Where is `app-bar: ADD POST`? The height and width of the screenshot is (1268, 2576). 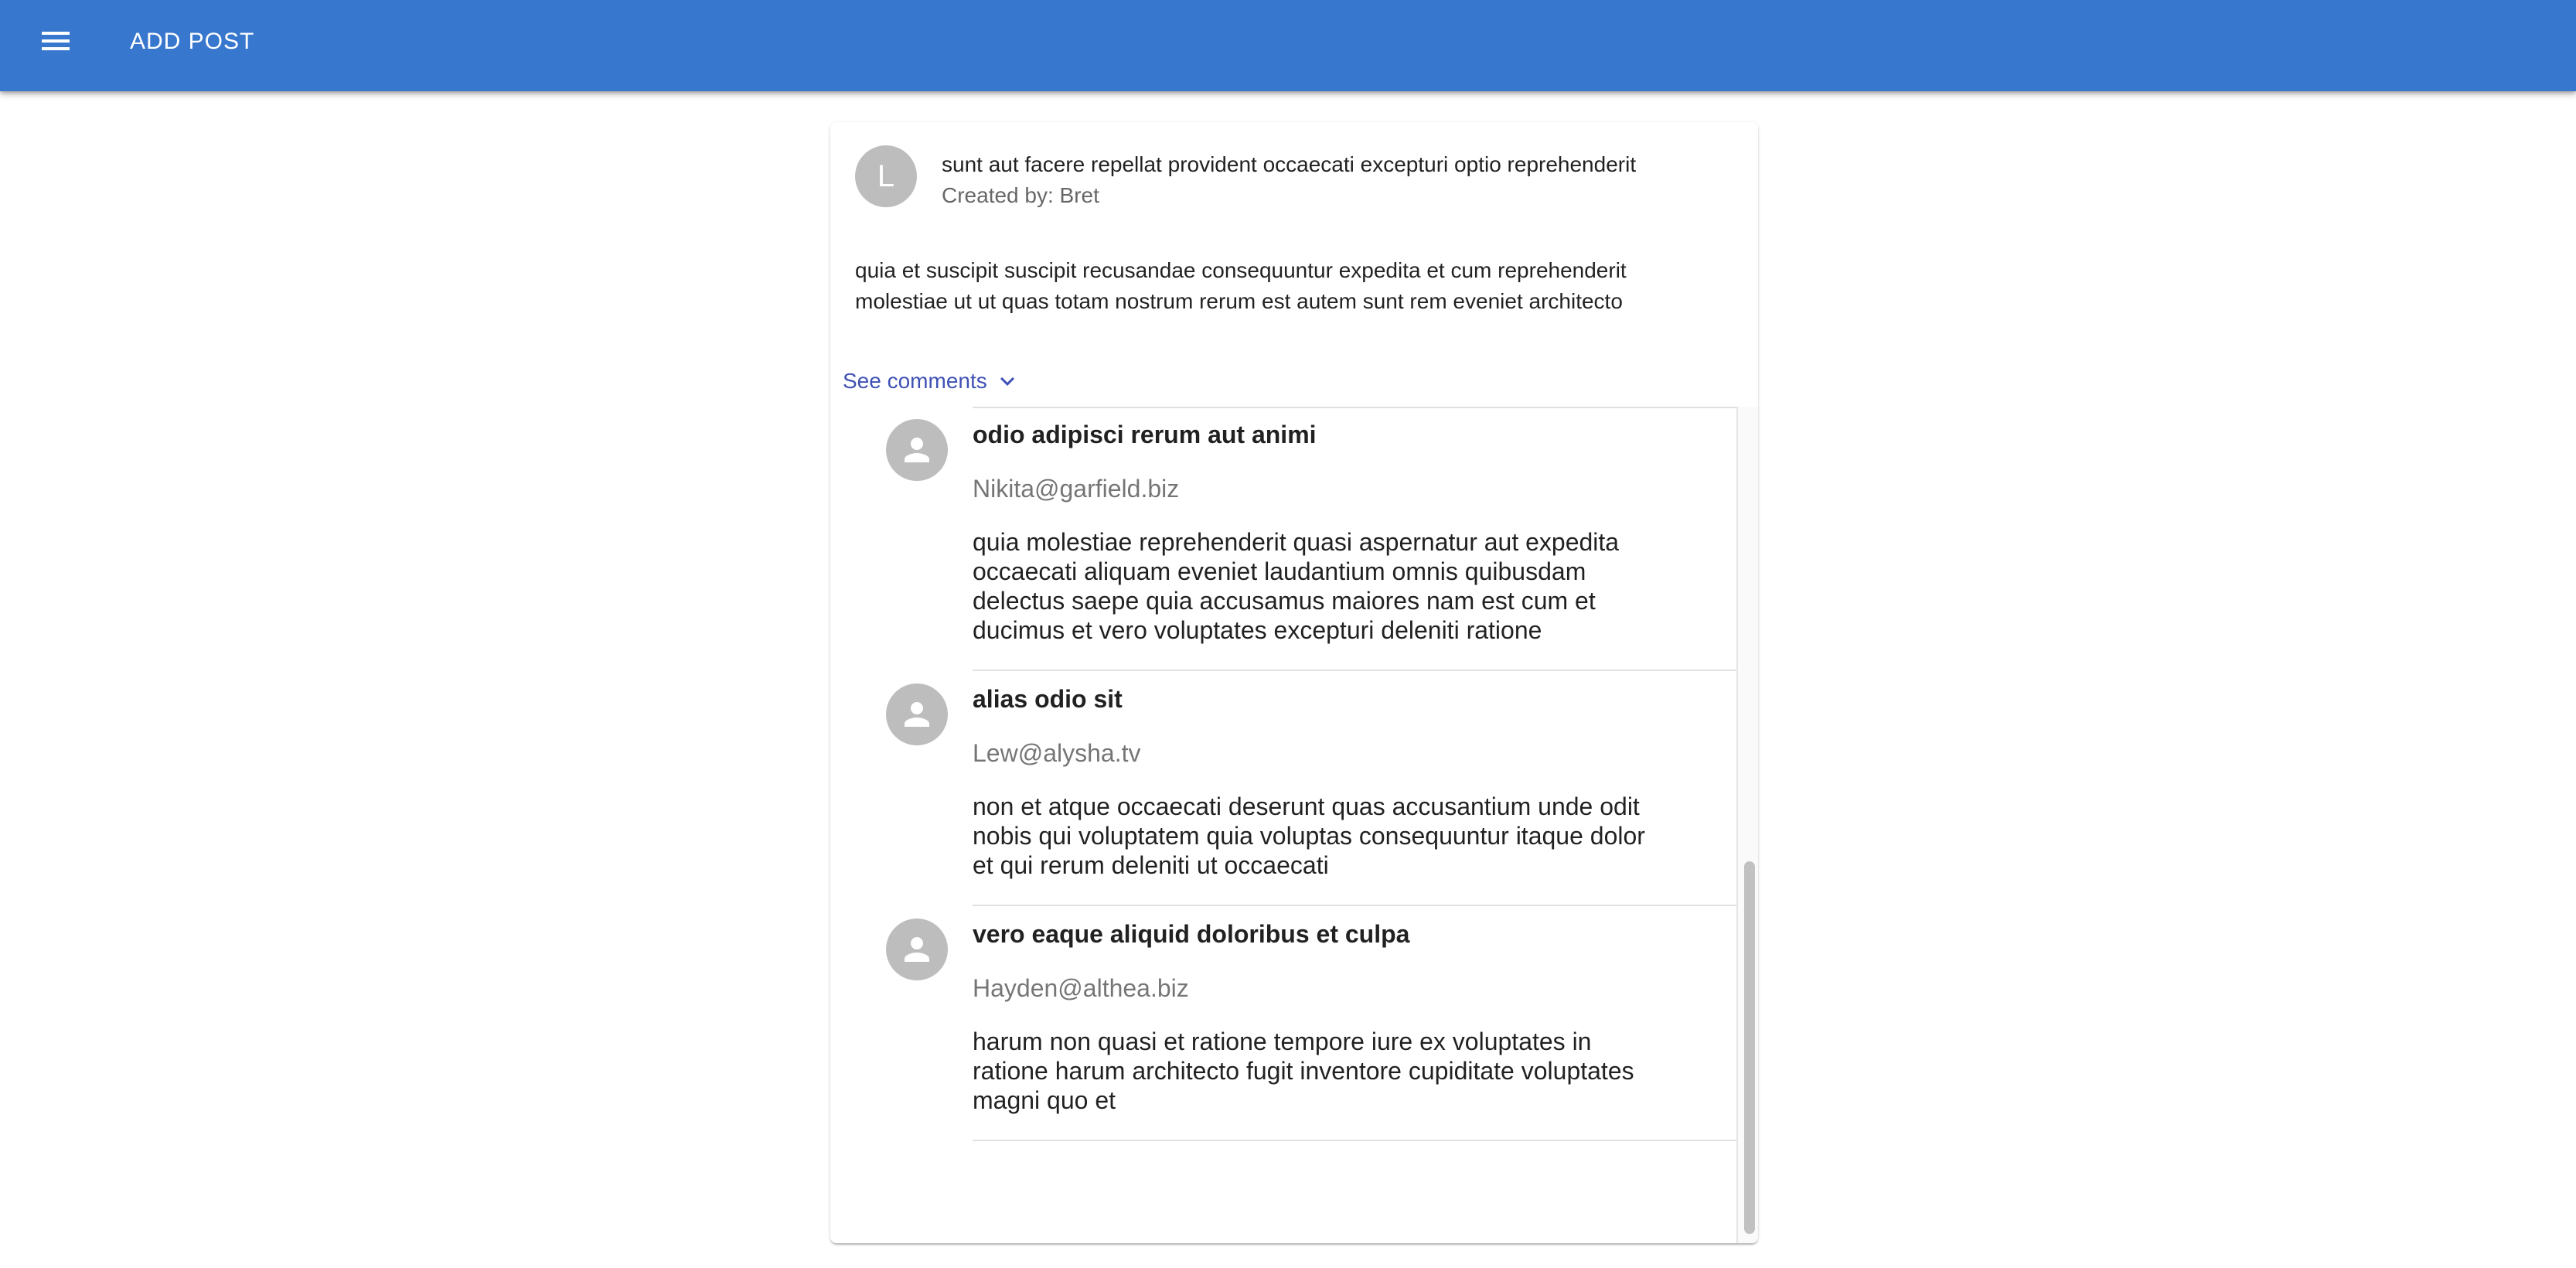 app-bar: ADD POST is located at coordinates (1288, 45).